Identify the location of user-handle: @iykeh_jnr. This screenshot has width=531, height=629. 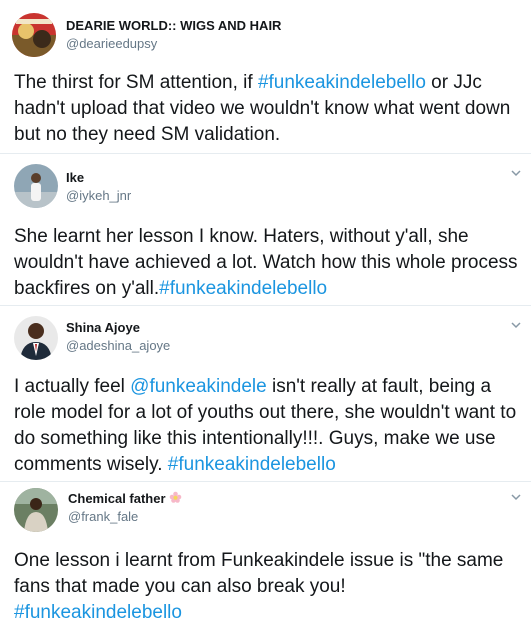
(98, 195).